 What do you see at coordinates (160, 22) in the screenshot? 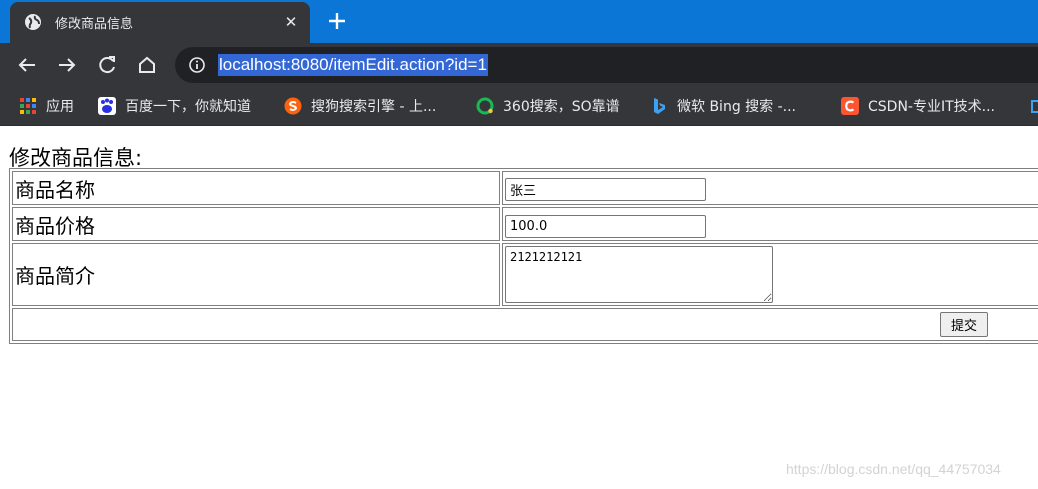
I see `active-tab: 修改商品信息 ✕` at bounding box center [160, 22].